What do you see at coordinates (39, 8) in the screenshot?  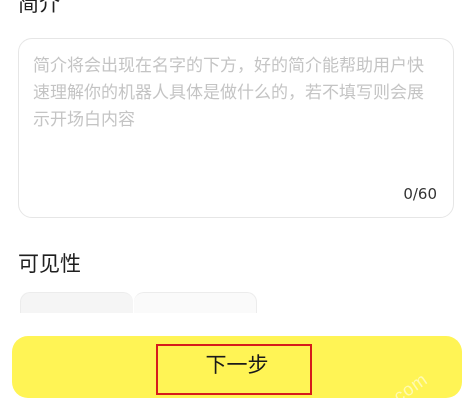 I see `description-section-title: 简介` at bounding box center [39, 8].